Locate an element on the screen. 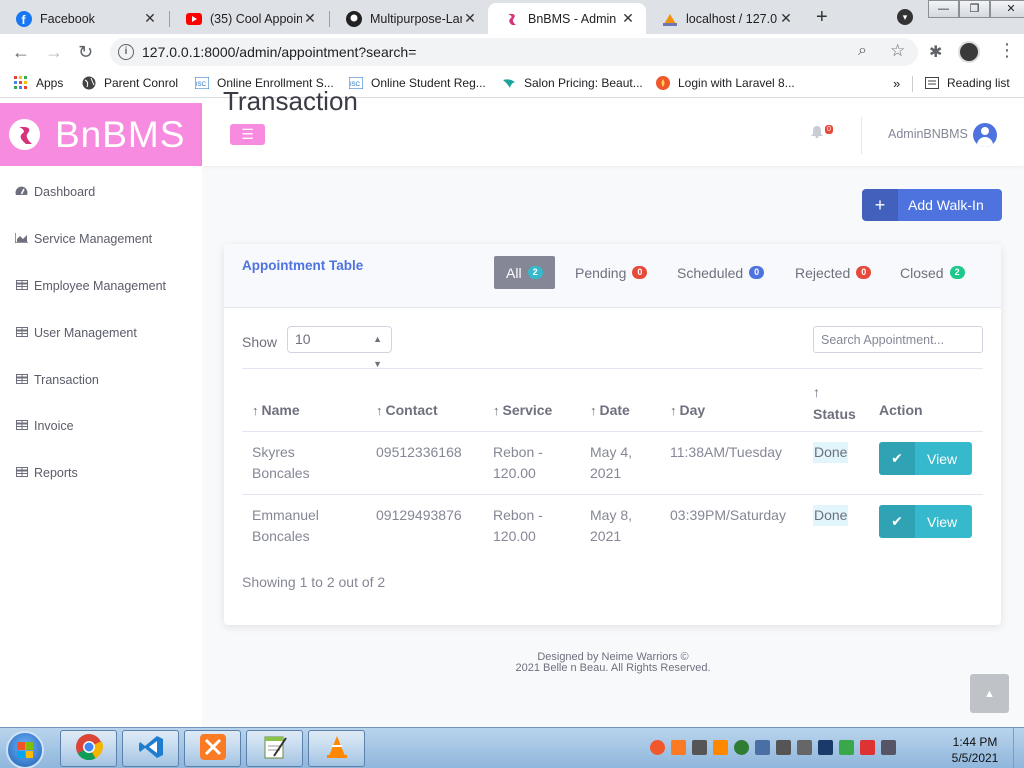 The width and height of the screenshot is (1024, 768). restore-icon: ❐ is located at coordinates (974, 9).